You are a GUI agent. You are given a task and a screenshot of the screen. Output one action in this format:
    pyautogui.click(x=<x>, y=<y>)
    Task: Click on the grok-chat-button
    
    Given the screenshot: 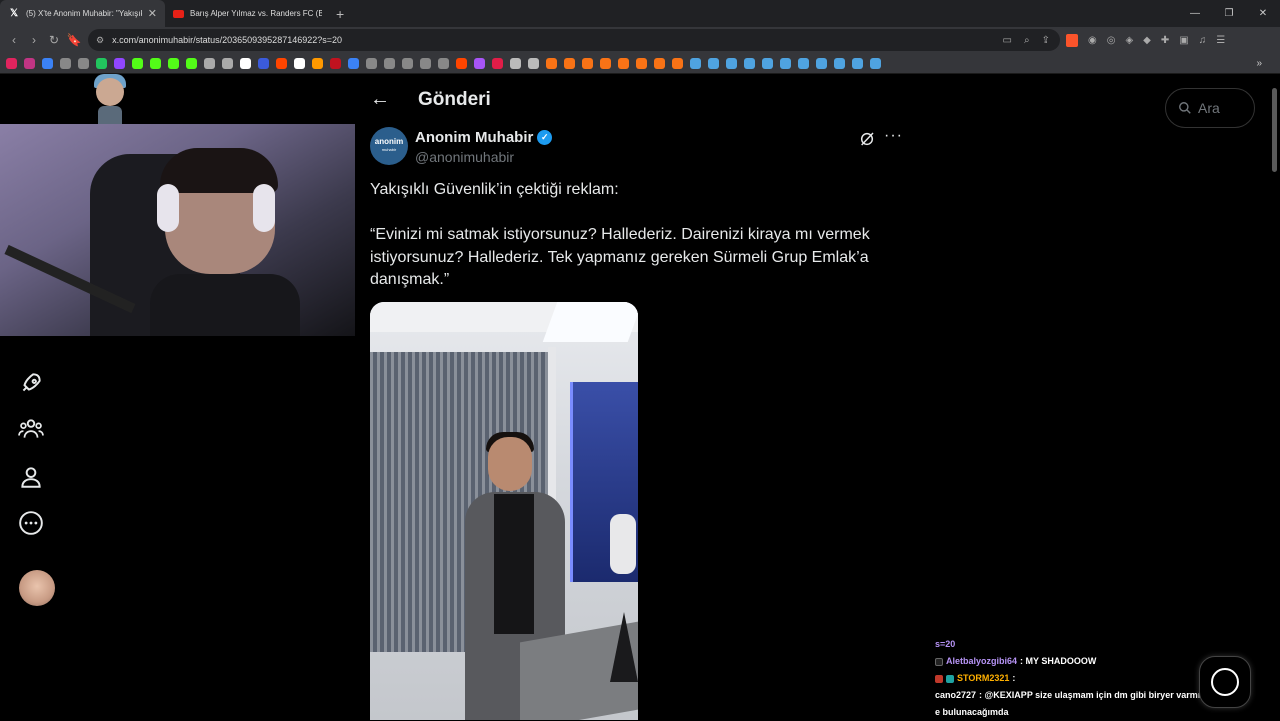 What is the action you would take?
    pyautogui.click(x=1225, y=682)
    